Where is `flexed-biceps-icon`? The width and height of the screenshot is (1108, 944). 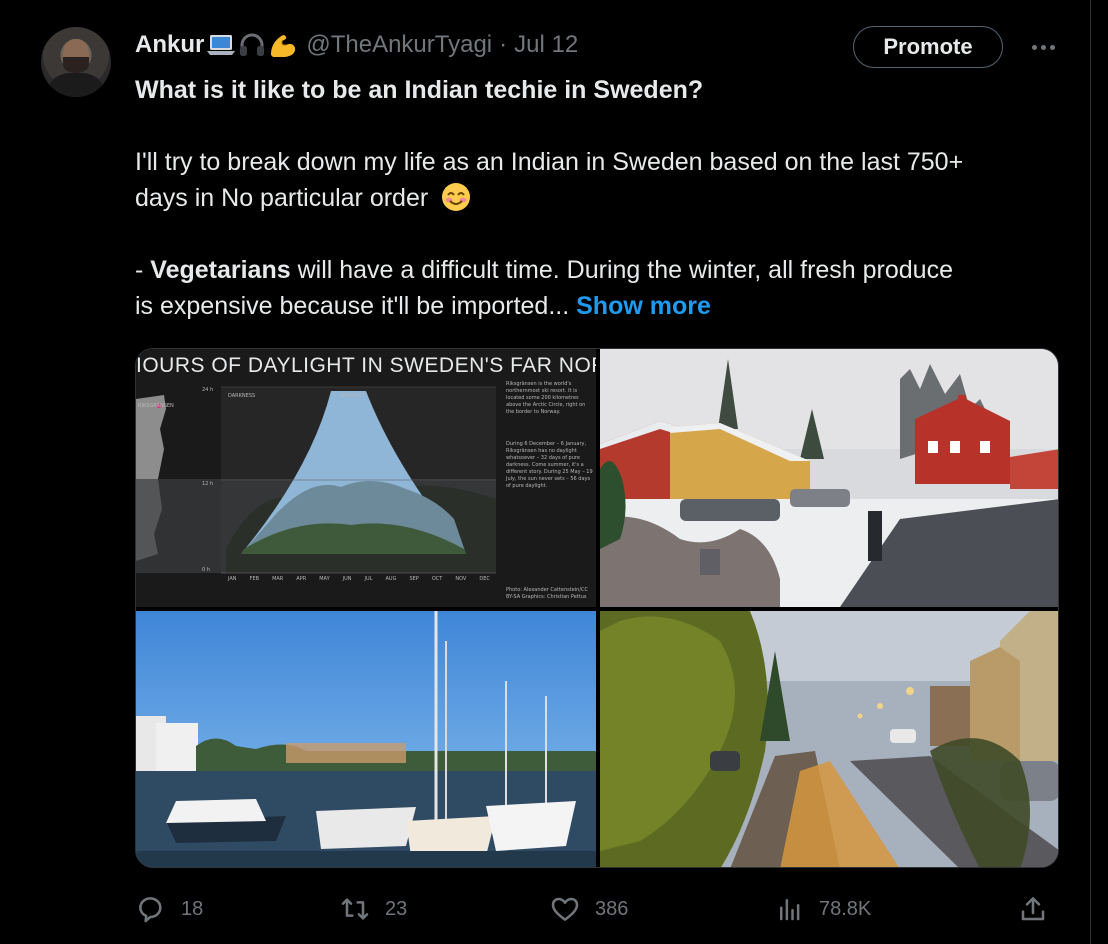
flexed-biceps-icon is located at coordinates (283, 46).